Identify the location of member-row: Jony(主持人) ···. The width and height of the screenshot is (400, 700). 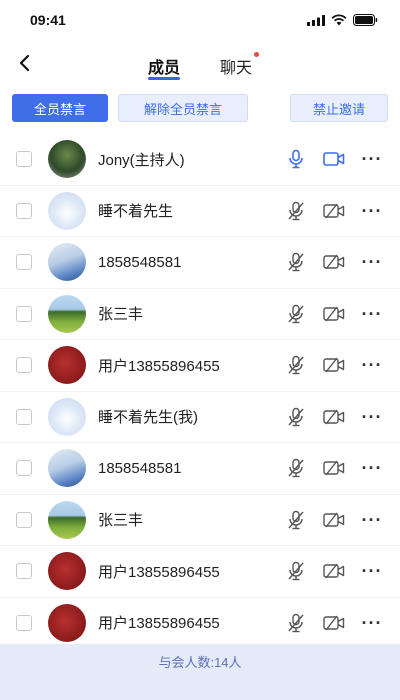
(200, 160).